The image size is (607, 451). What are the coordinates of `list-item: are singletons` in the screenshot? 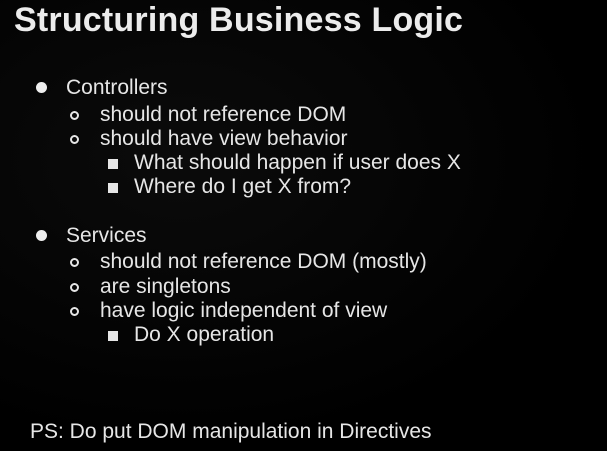 It's located at (165, 286).